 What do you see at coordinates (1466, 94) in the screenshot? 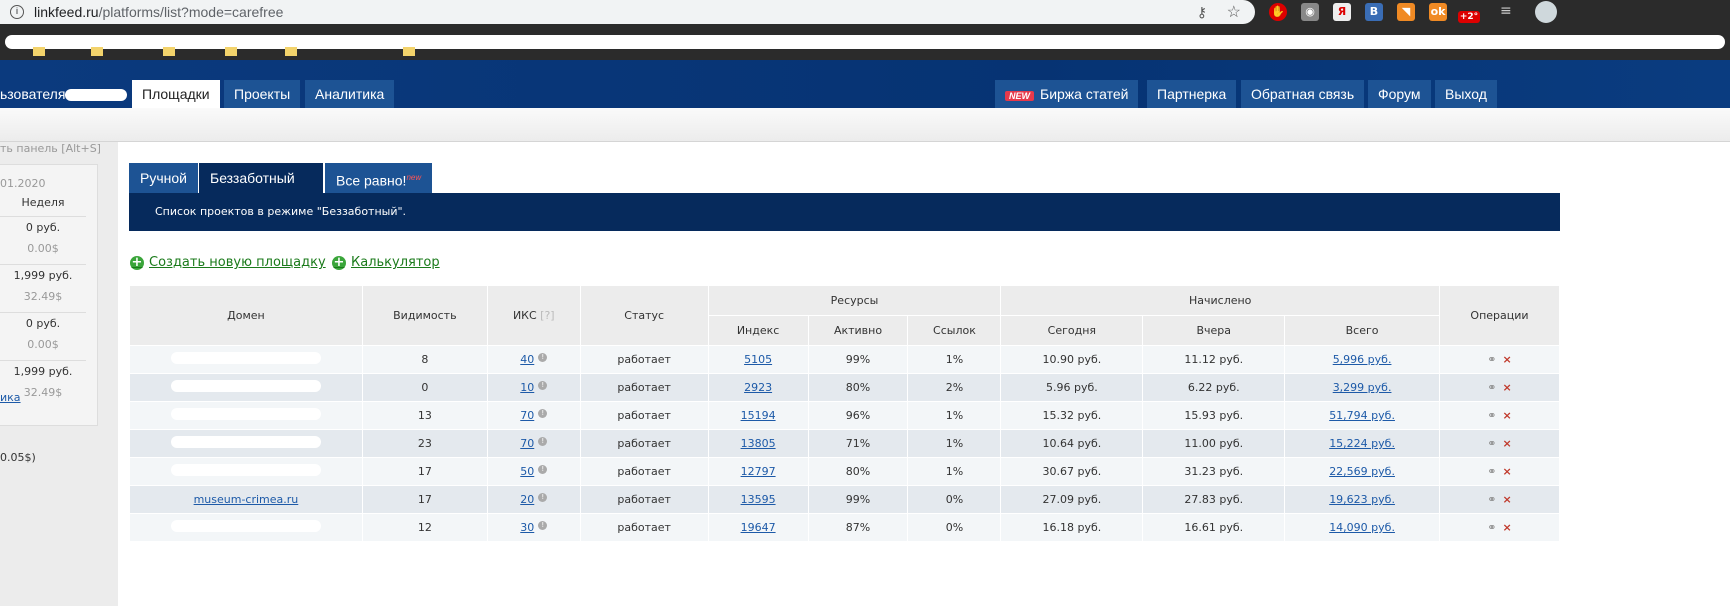
I see `nav-logout: Выход` at bounding box center [1466, 94].